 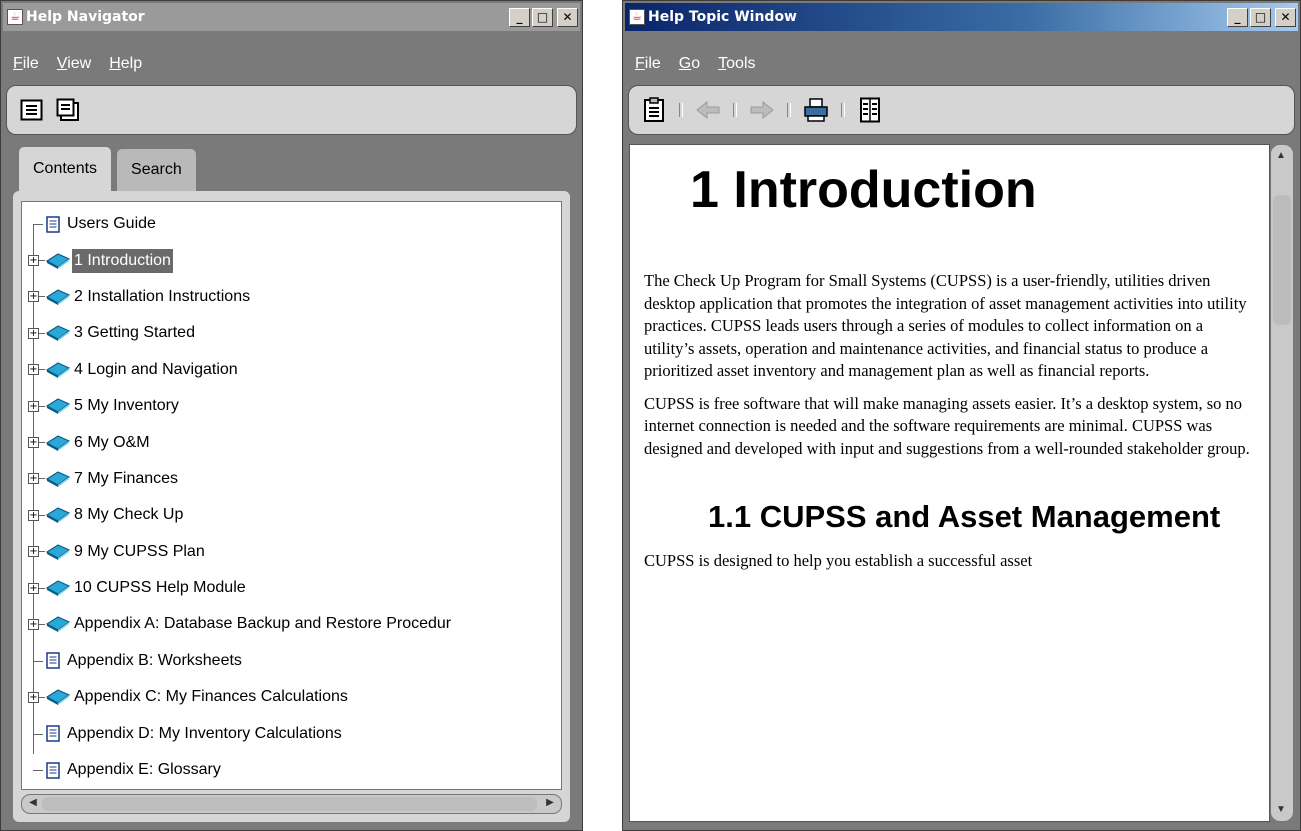 I want to click on tree-item: Users Guide, so click(x=291, y=224).